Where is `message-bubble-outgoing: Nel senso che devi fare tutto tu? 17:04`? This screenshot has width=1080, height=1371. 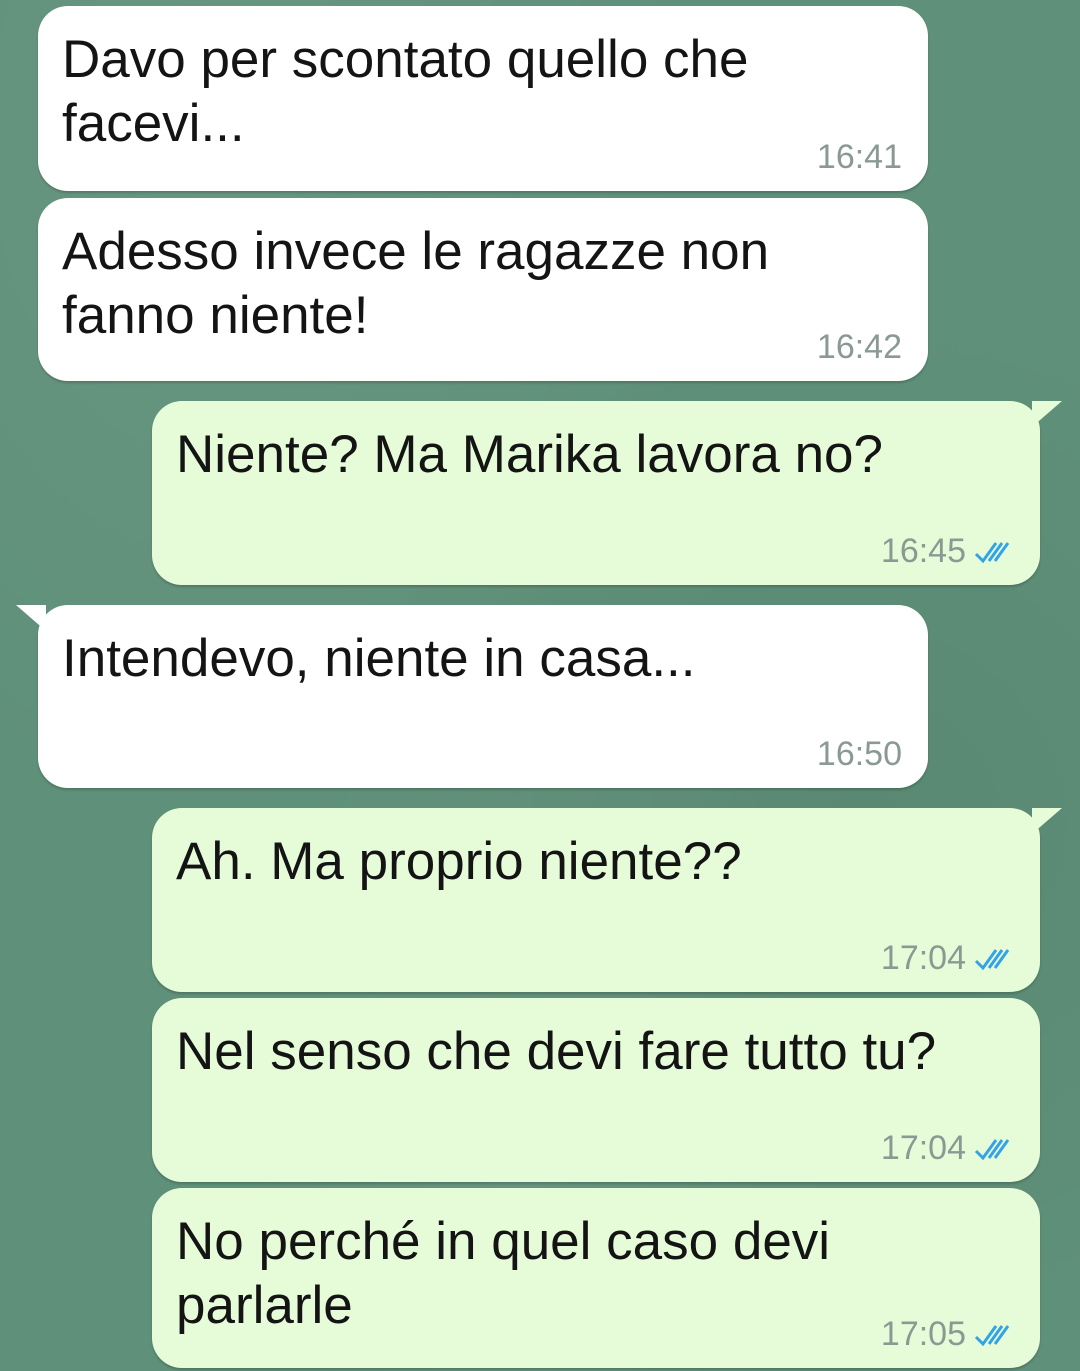
message-bubble-outgoing: Nel senso che devi fare tutto tu? 17:04 is located at coordinates (596, 1090).